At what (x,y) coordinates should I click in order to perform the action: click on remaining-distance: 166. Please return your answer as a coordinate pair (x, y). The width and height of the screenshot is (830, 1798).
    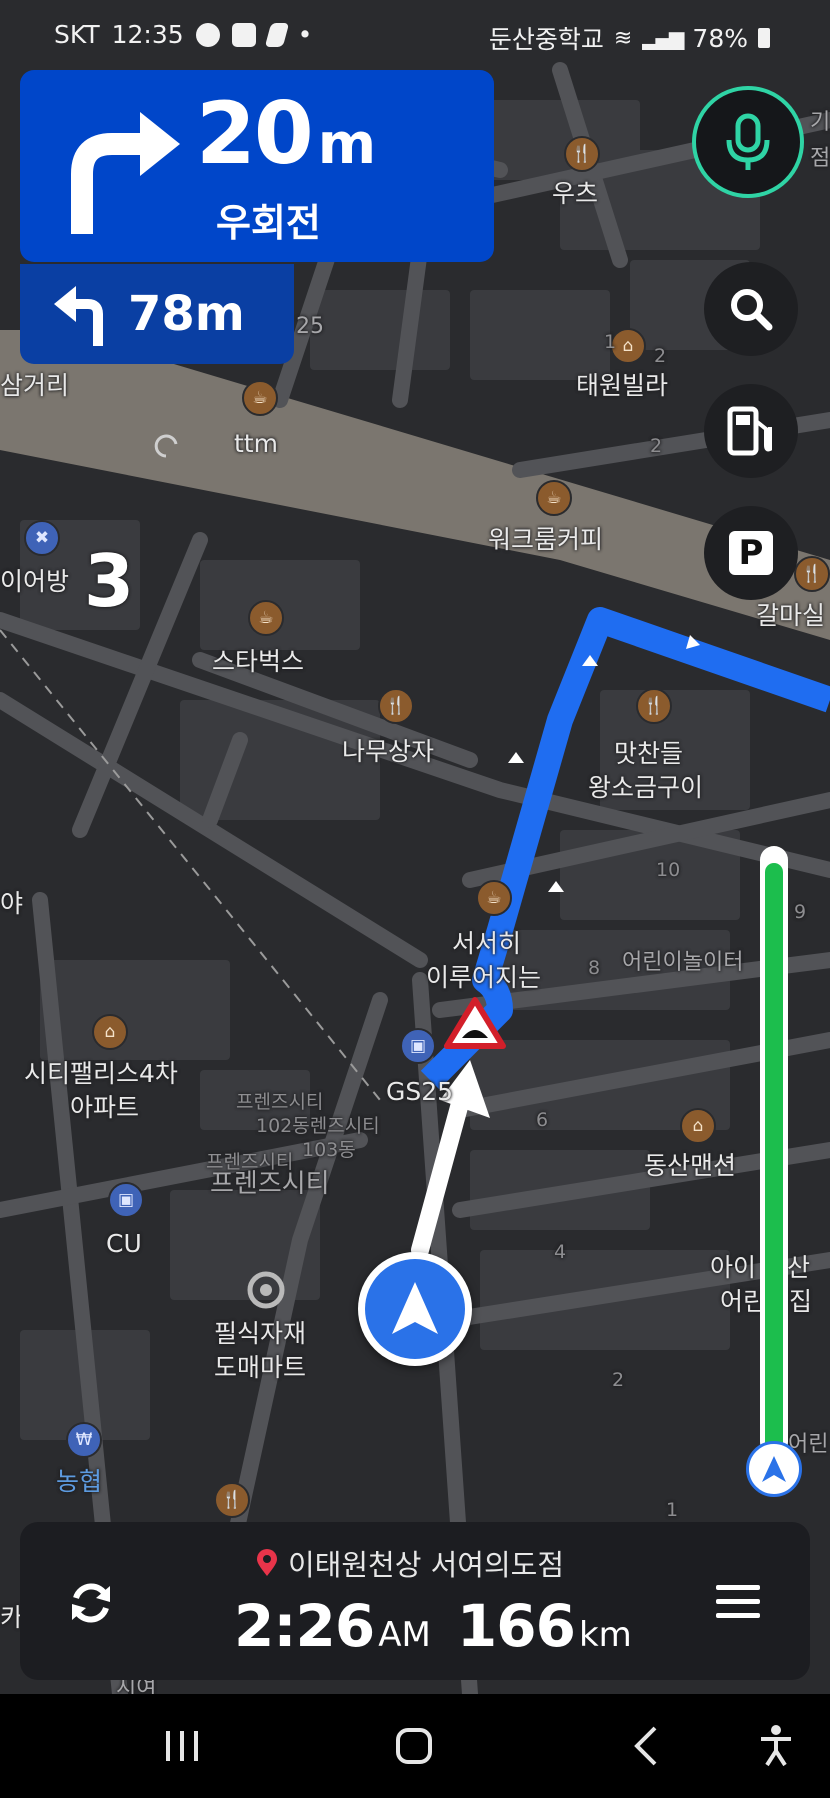
    Looking at the image, I should click on (516, 1626).